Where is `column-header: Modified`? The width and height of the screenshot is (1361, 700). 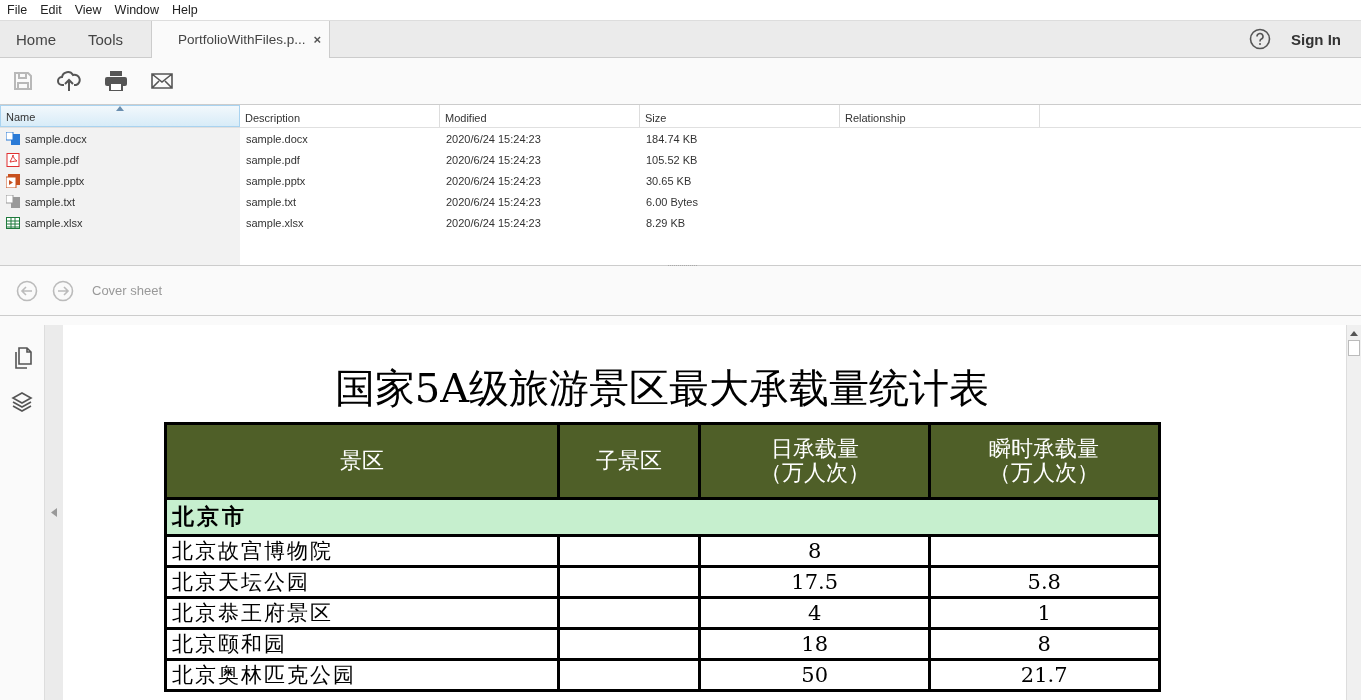 column-header: Modified is located at coordinates (540, 116).